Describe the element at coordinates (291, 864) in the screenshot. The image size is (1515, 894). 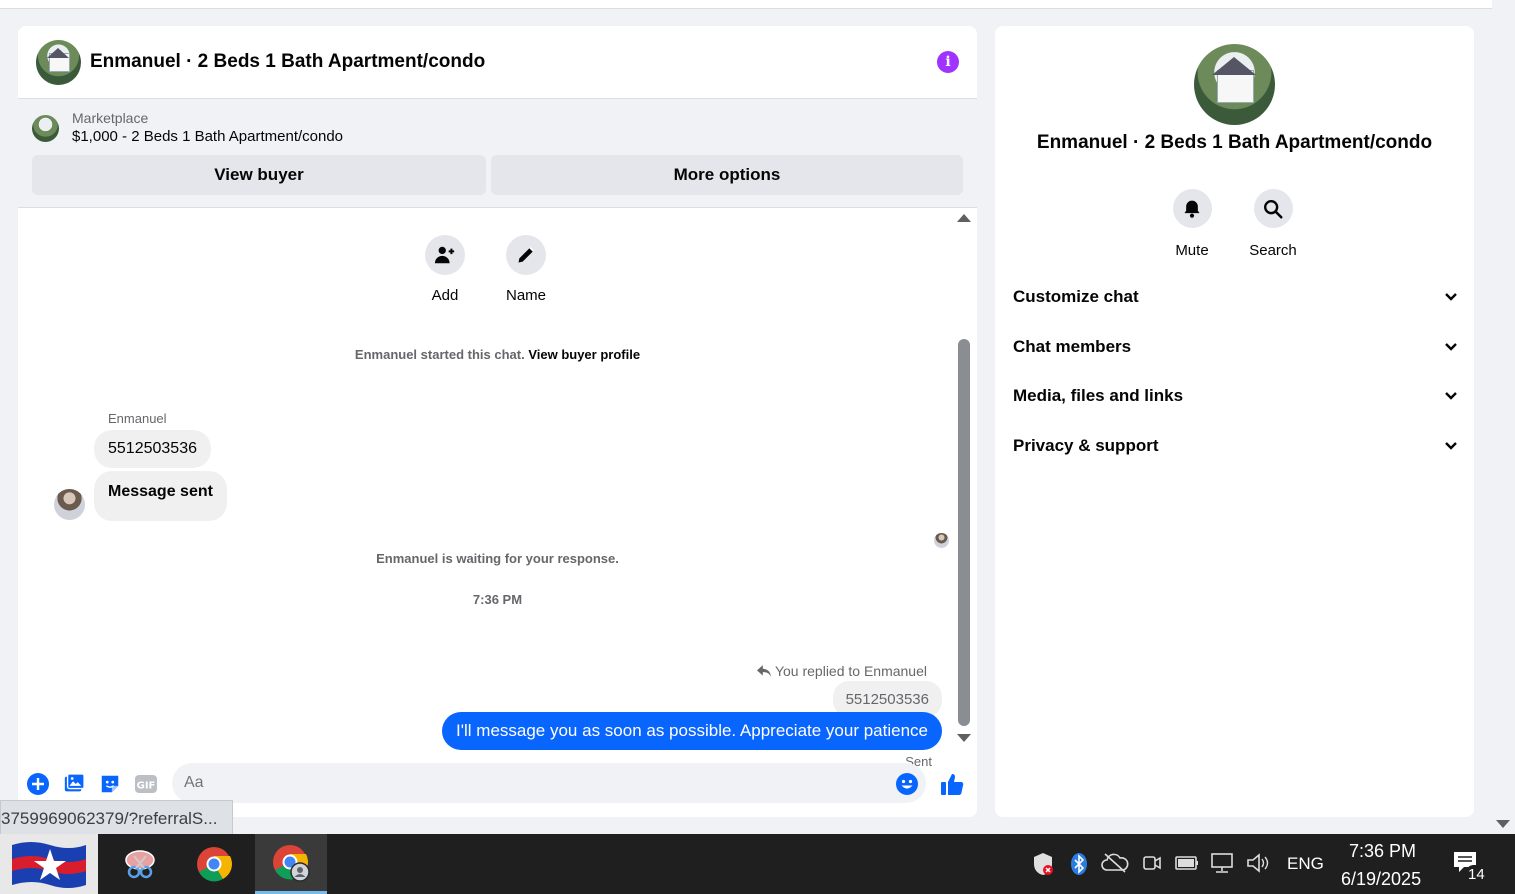
I see `chrome-profile-icon` at that location.